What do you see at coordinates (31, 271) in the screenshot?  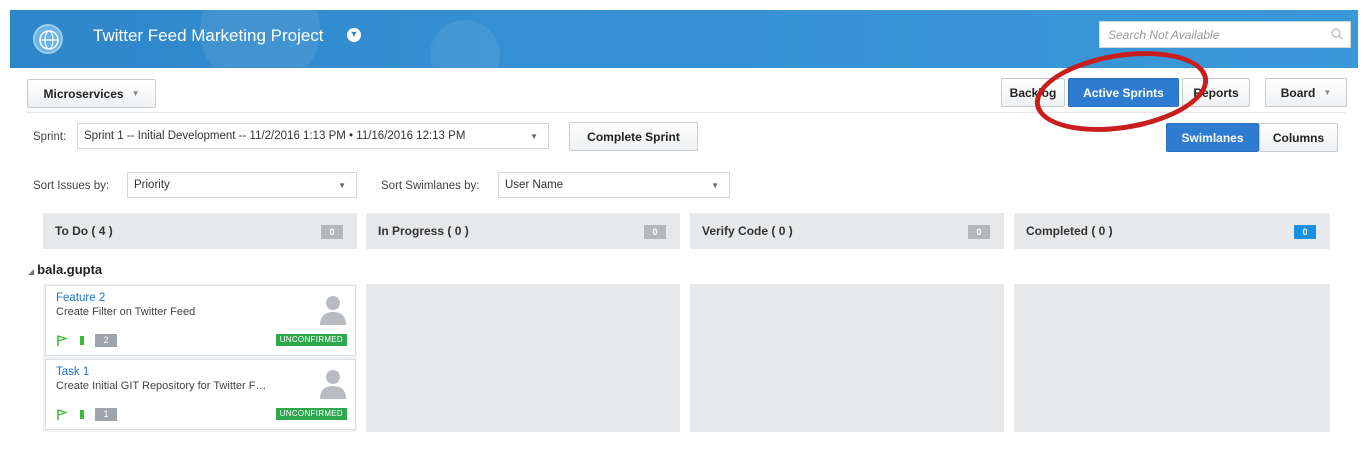 I see `collapse-triangle-icon: ◢` at bounding box center [31, 271].